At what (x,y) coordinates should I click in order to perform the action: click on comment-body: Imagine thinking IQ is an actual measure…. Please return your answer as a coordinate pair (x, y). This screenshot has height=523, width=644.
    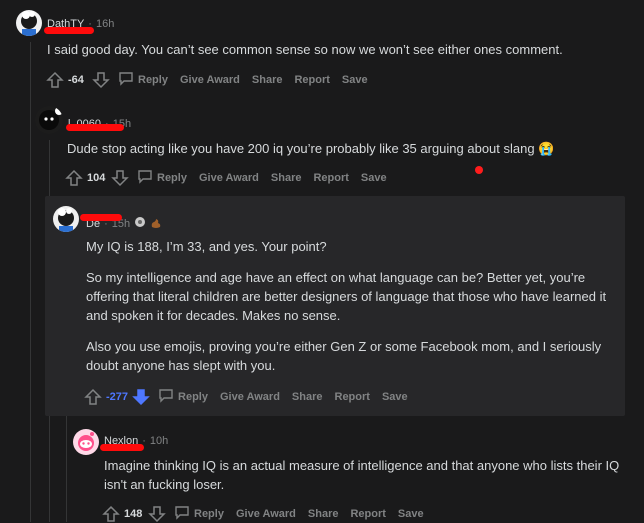
    Looking at the image, I should click on (366, 481).